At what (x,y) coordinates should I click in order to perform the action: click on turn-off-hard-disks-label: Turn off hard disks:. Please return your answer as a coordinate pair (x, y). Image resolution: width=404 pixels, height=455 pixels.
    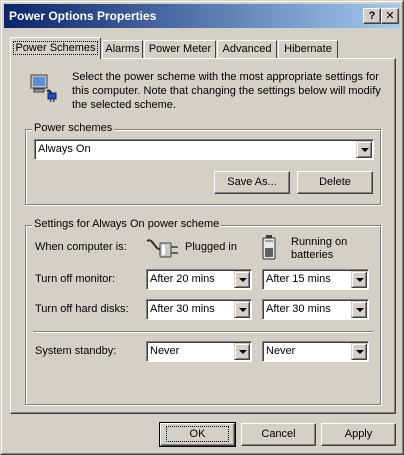
    Looking at the image, I should click on (82, 309).